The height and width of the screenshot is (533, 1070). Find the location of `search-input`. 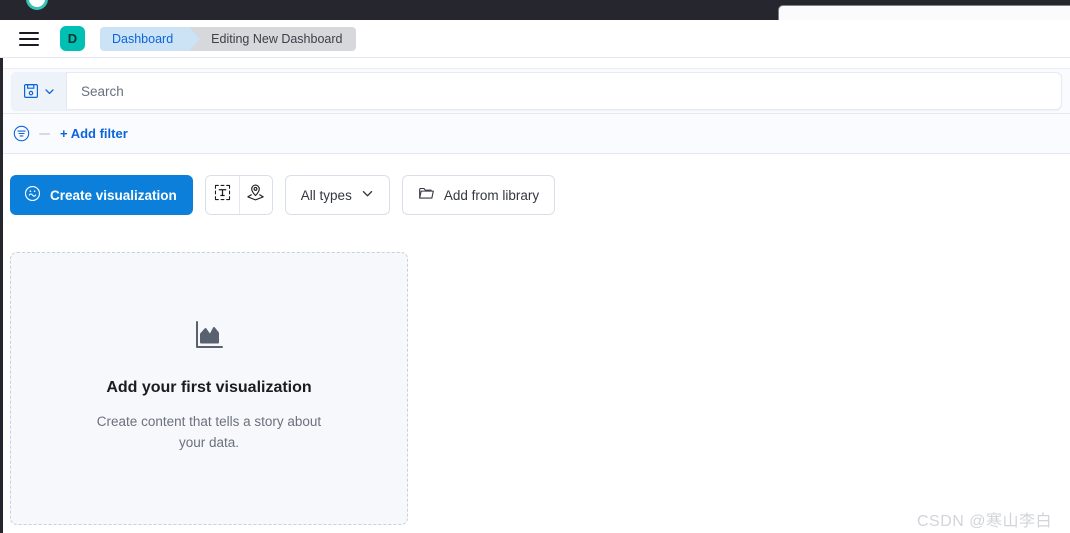

search-input is located at coordinates (564, 91).